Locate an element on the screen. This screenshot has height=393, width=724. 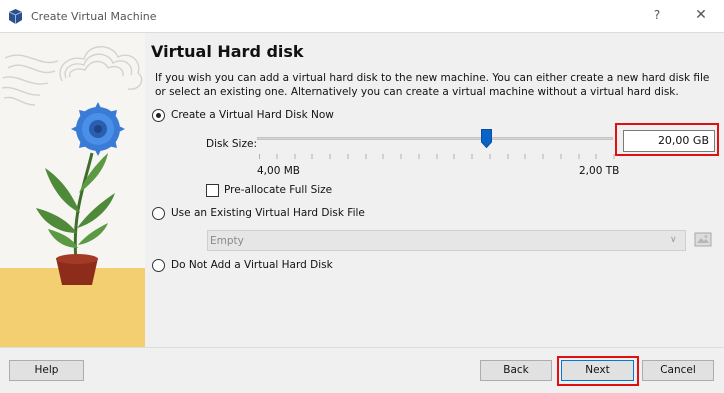
window-title: Create Virtual Machine is located at coordinates (94, 16).